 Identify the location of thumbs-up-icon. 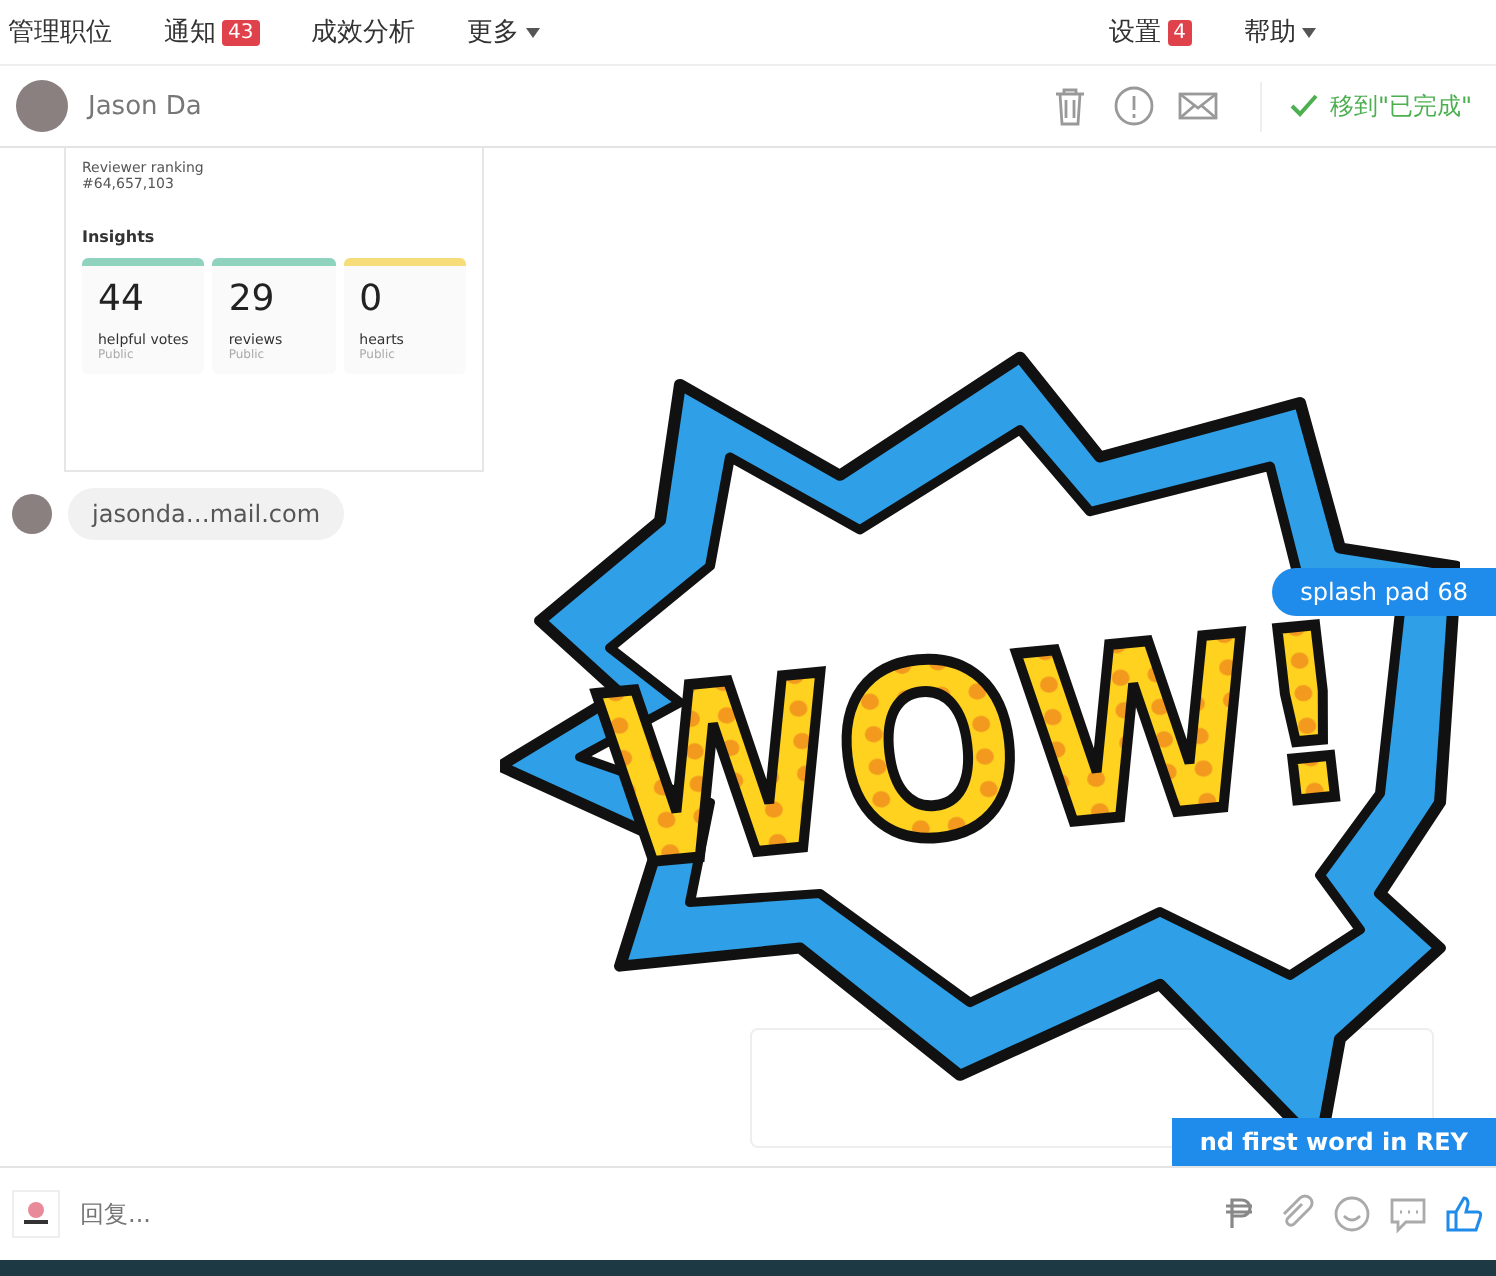
(1464, 1214).